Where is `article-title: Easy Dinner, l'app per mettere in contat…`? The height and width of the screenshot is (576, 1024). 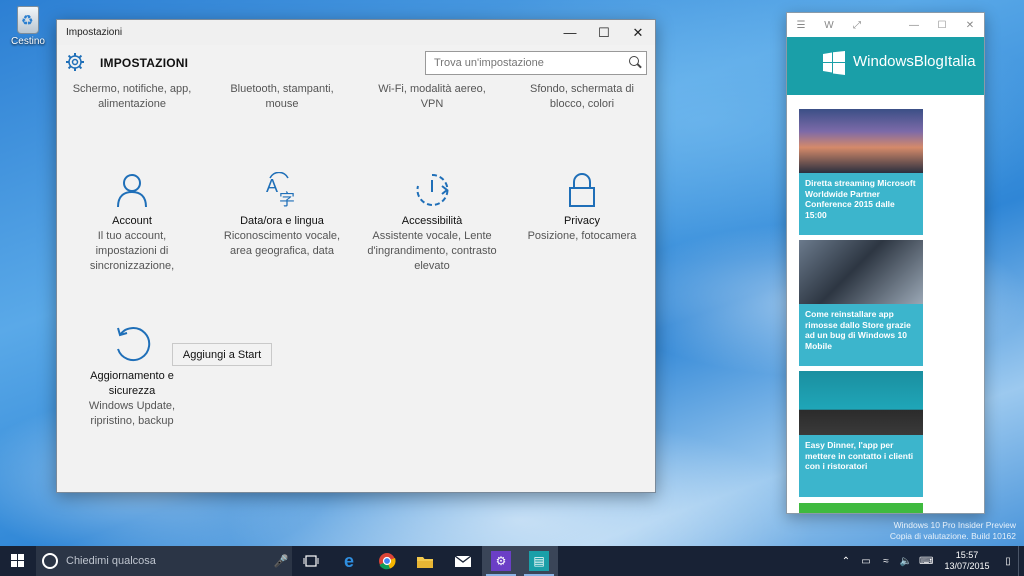
article-title: Easy Dinner, l'app per mettere in contat… is located at coordinates (861, 466).